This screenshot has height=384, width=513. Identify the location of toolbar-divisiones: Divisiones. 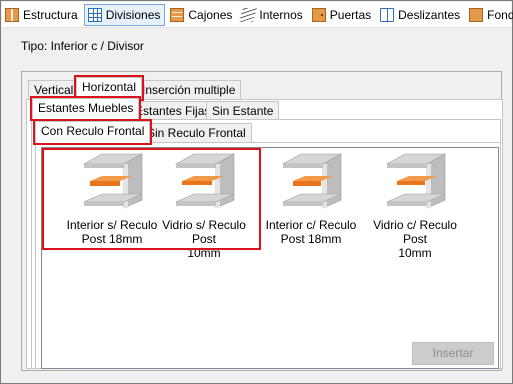
(124, 14).